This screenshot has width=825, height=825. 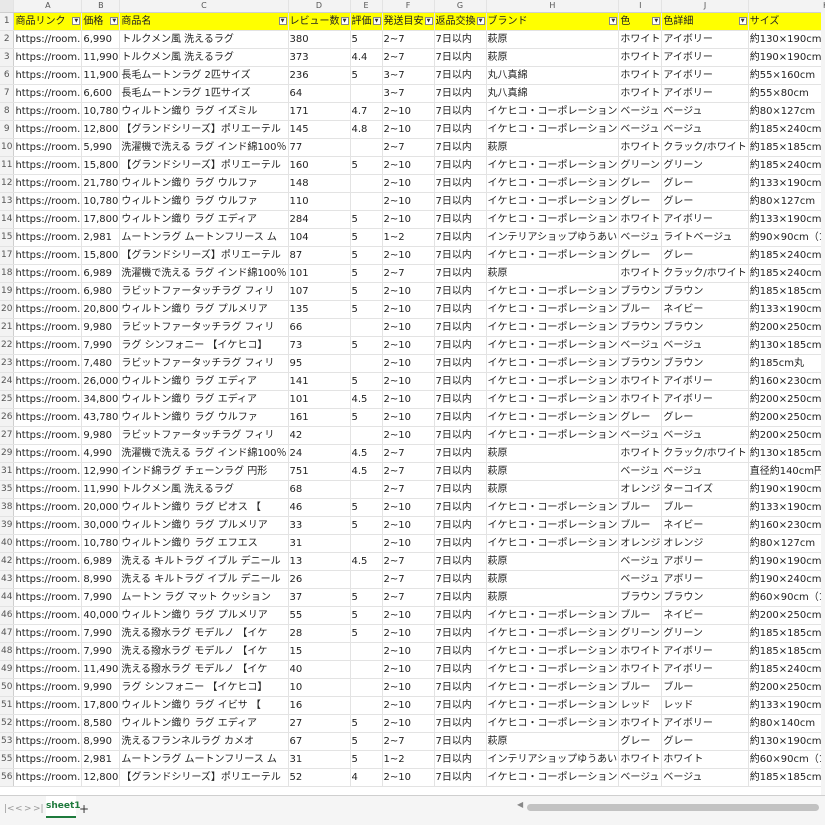 I want to click on cell-b: 11,900, so click(x=101, y=75).